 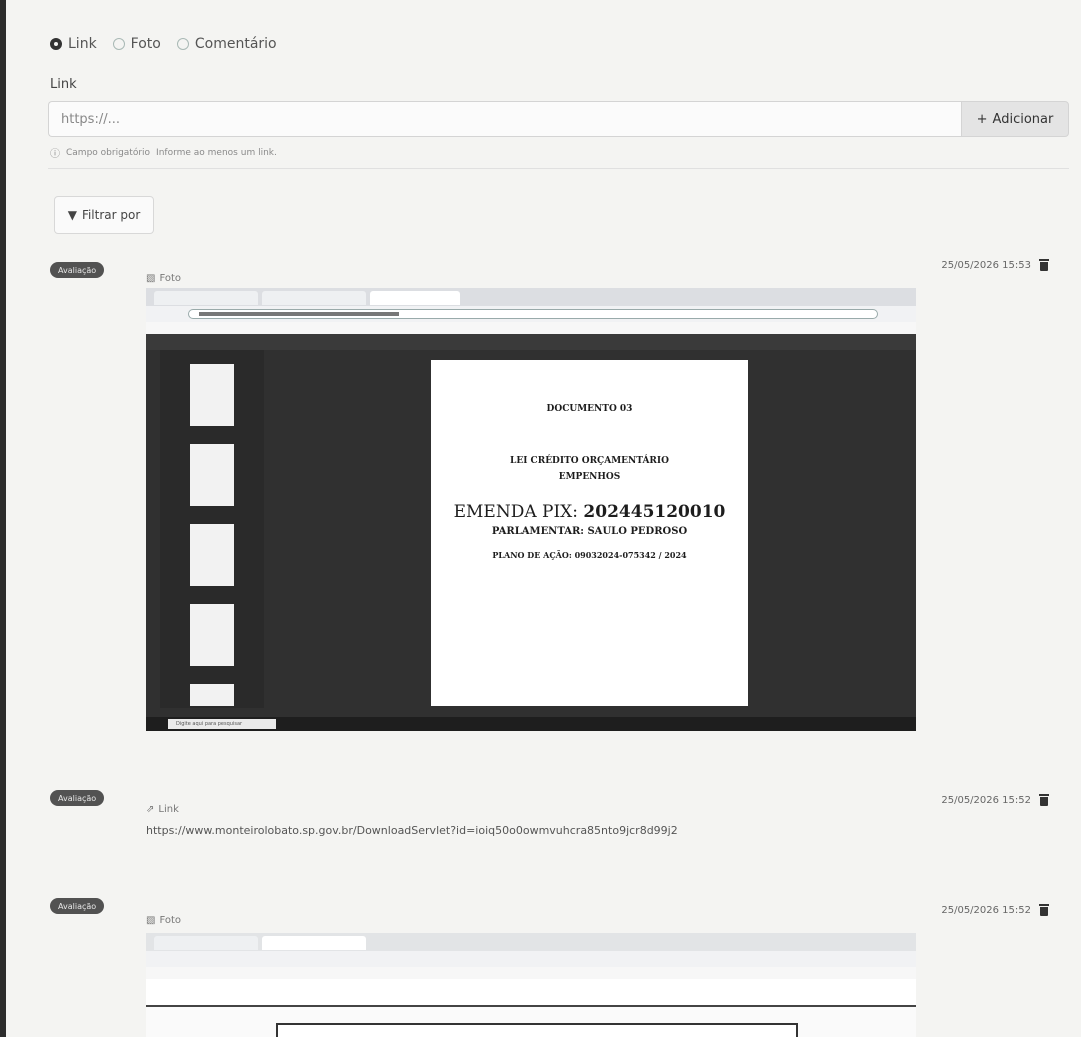 I want to click on doc-line2: EMPENHOS, so click(x=589, y=477).